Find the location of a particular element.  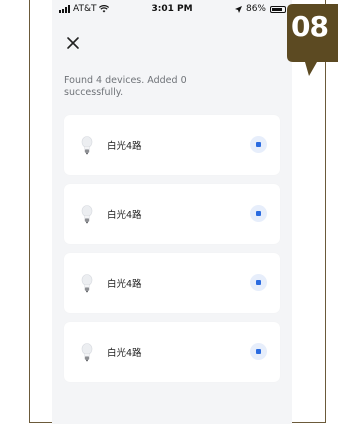

location-arrow-icon is located at coordinates (238, 9).